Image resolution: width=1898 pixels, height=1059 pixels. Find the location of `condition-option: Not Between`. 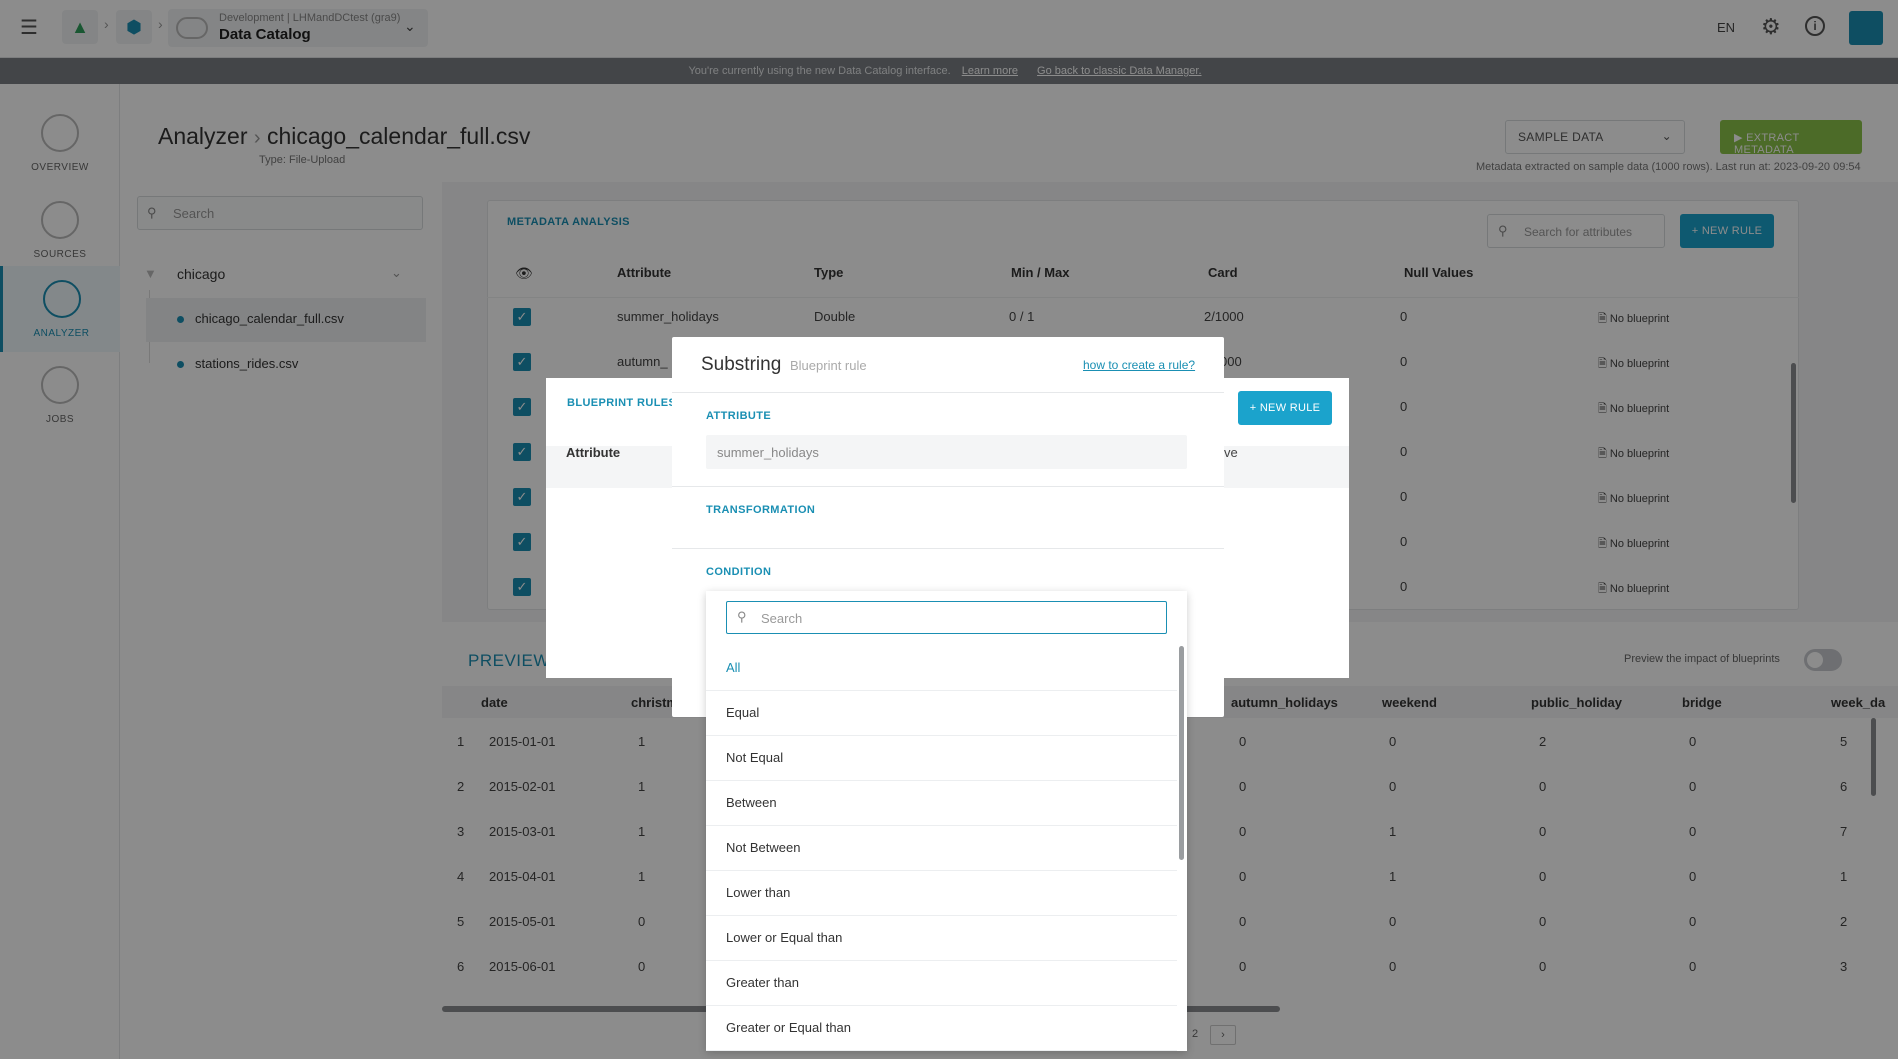

condition-option: Not Between is located at coordinates (941, 848).